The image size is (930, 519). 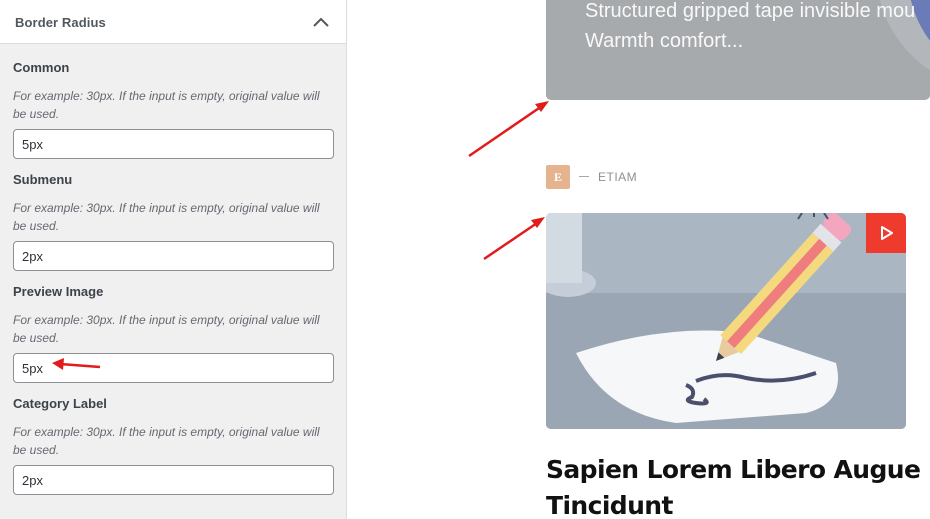 What do you see at coordinates (173, 22) in the screenshot?
I see `section-header: Border Radius` at bounding box center [173, 22].